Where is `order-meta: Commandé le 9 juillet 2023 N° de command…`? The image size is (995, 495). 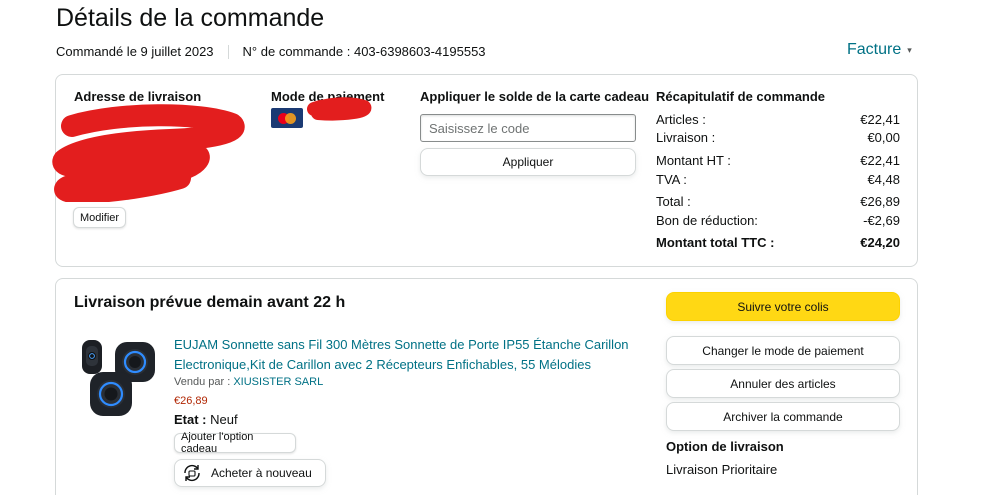
order-meta: Commandé le 9 juillet 2023 N° de command… is located at coordinates (271, 51).